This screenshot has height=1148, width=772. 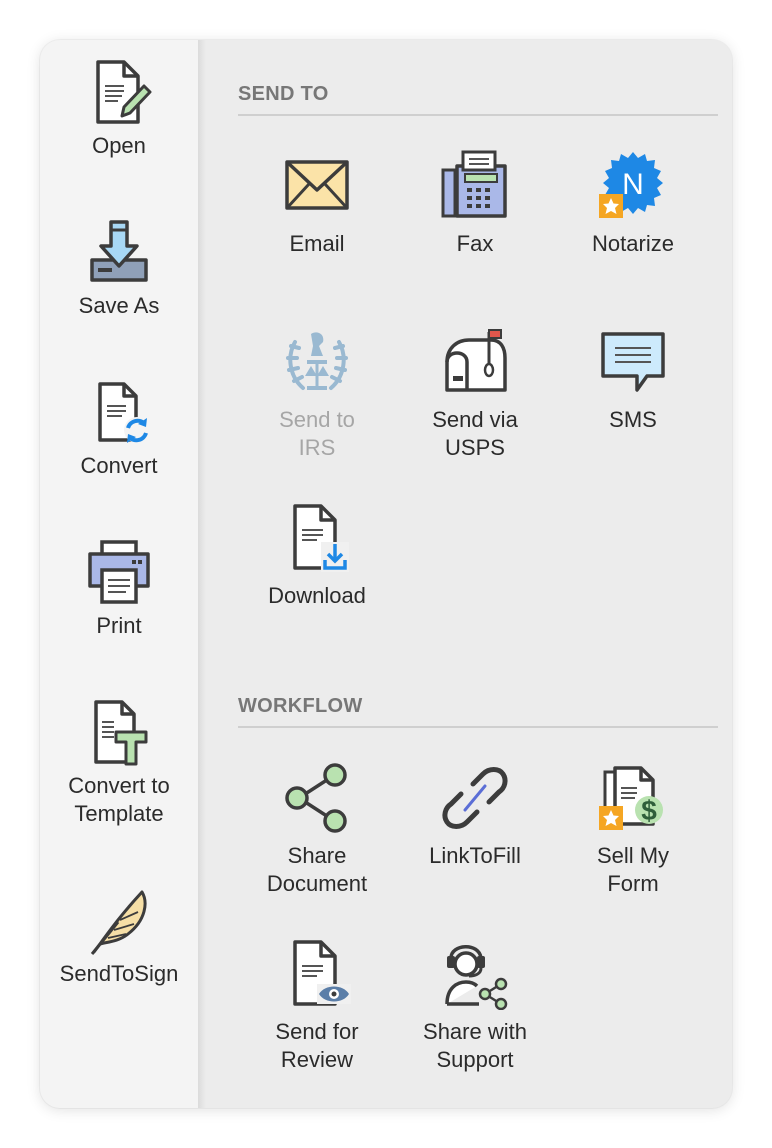 I want to click on link-icon, so click(x=475, y=798).